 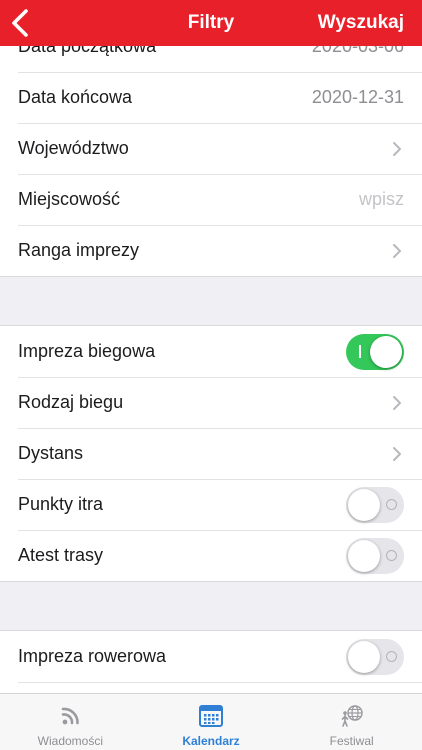 I want to click on voivodeship-row: Województwo, so click(x=211, y=148).